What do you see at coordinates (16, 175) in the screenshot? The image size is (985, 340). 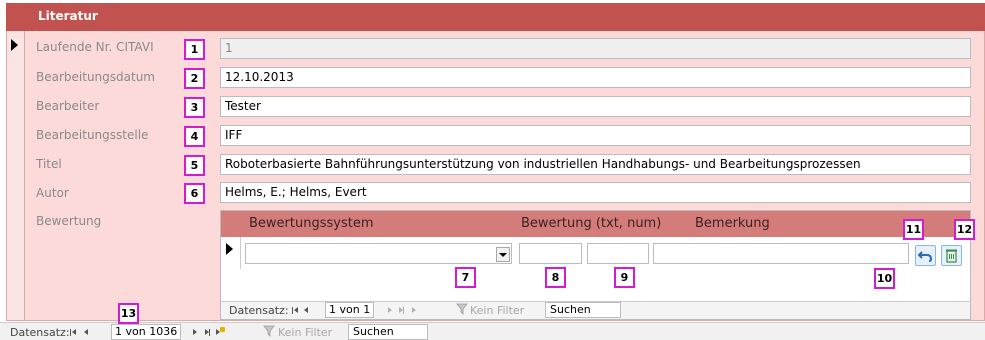 I see `record-selector` at bounding box center [16, 175].